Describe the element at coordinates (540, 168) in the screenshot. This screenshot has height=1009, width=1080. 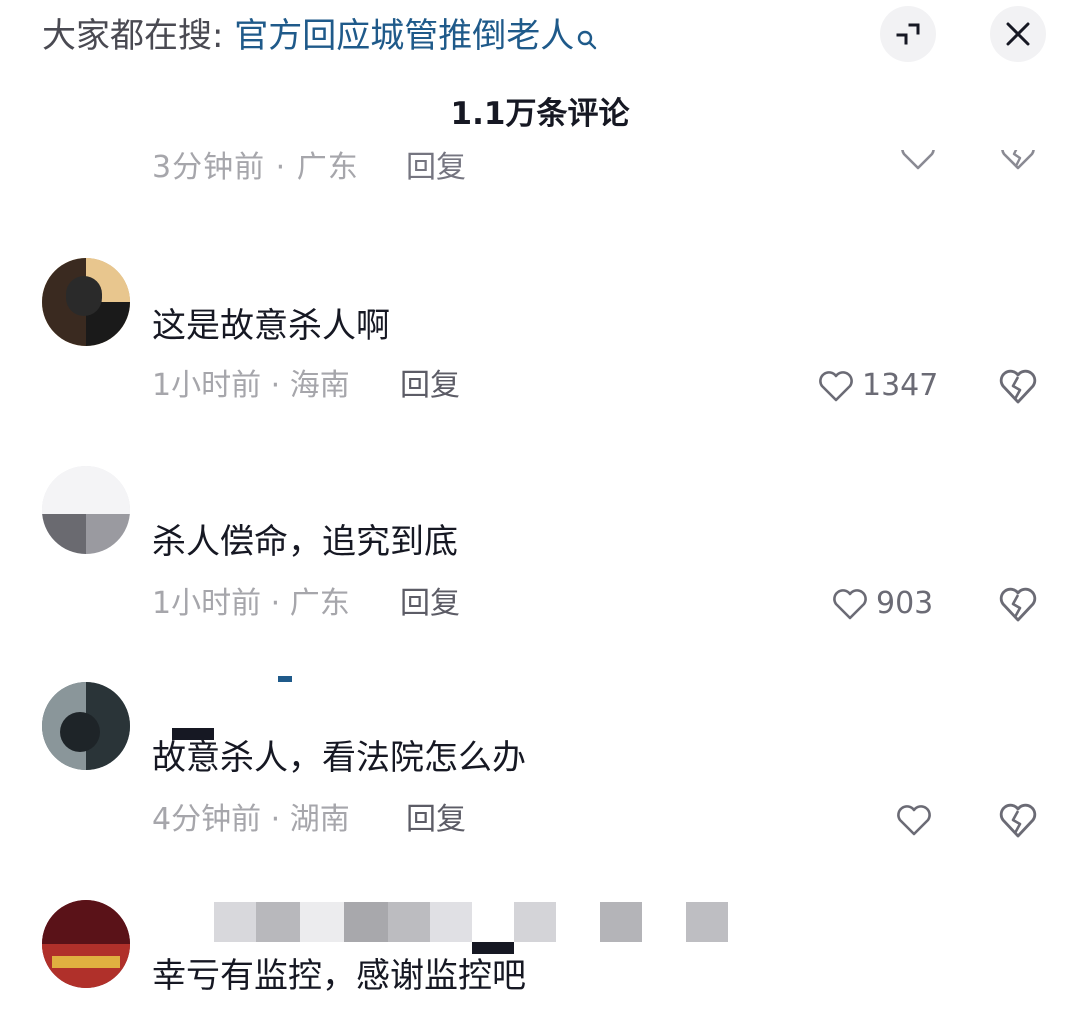
I see `partial-comment-row: 3分钟前 · 广东 回复` at that location.